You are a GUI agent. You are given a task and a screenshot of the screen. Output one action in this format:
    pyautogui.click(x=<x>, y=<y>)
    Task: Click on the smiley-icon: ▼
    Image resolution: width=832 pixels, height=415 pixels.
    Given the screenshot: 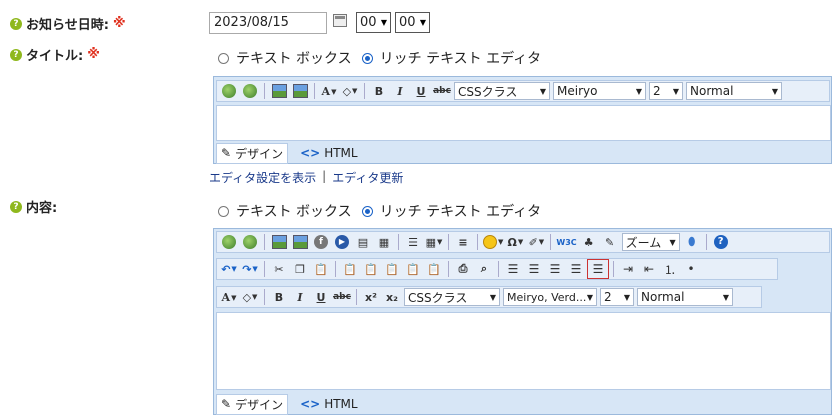 What is the action you would take?
    pyautogui.click(x=493, y=242)
    